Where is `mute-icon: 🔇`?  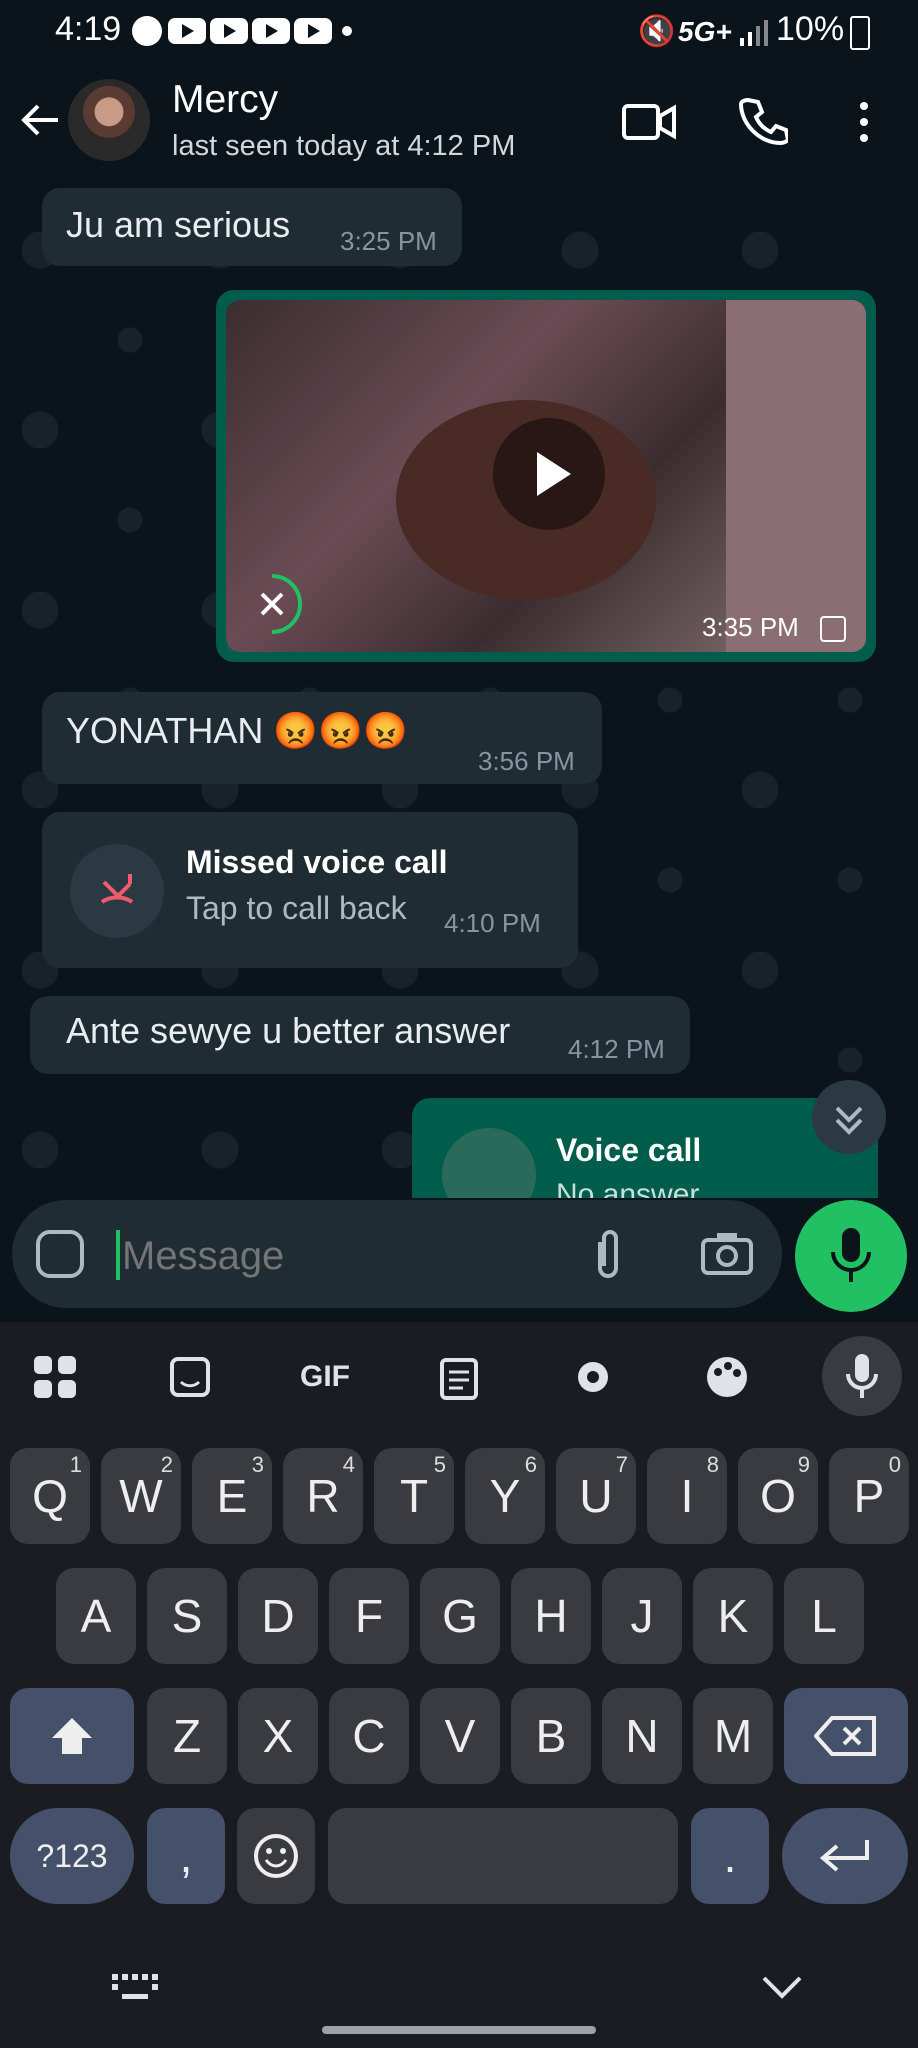 mute-icon: 🔇 is located at coordinates (657, 31).